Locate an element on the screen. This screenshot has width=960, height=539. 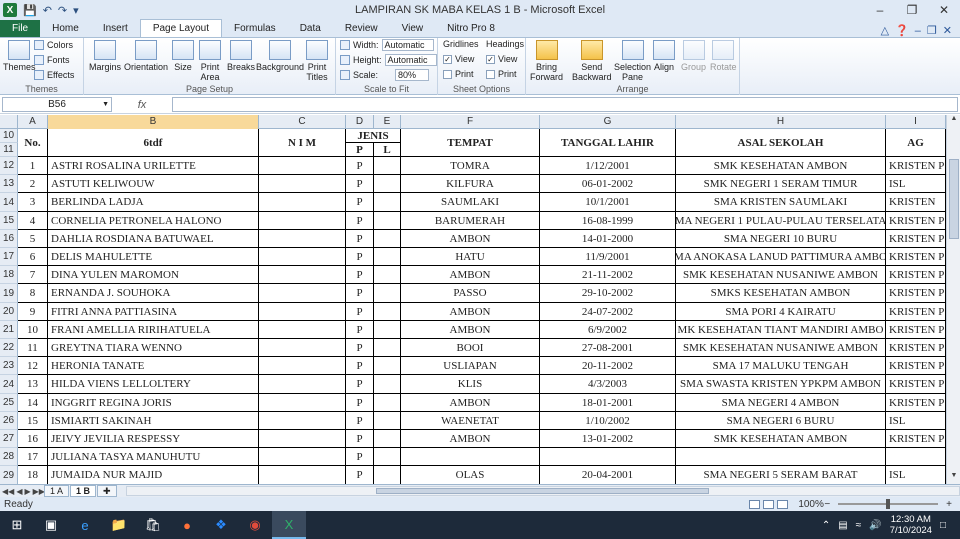
cell-asal-sekolah: SMA NEGERI 10 BURU is located at coordinates (781, 239).